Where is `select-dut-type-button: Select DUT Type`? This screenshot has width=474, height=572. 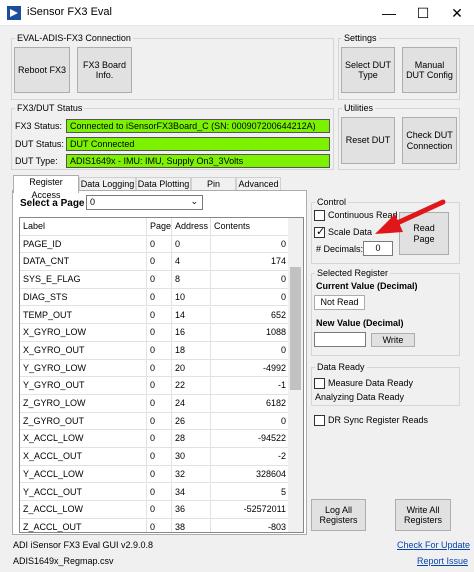
select-dut-type-button: Select DUT Type is located at coordinates (368, 70).